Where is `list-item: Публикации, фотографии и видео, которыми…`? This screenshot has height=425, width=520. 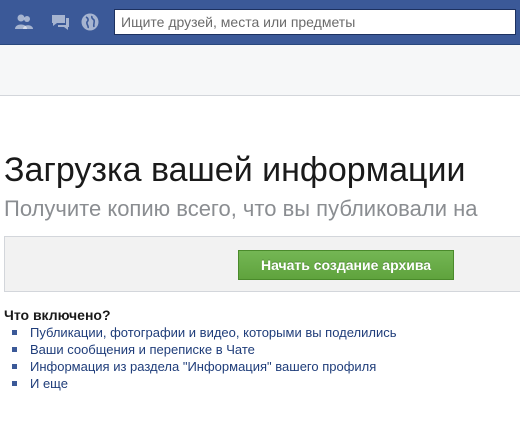 list-item: Публикации, фотографии и видео, которыми… is located at coordinates (204, 332).